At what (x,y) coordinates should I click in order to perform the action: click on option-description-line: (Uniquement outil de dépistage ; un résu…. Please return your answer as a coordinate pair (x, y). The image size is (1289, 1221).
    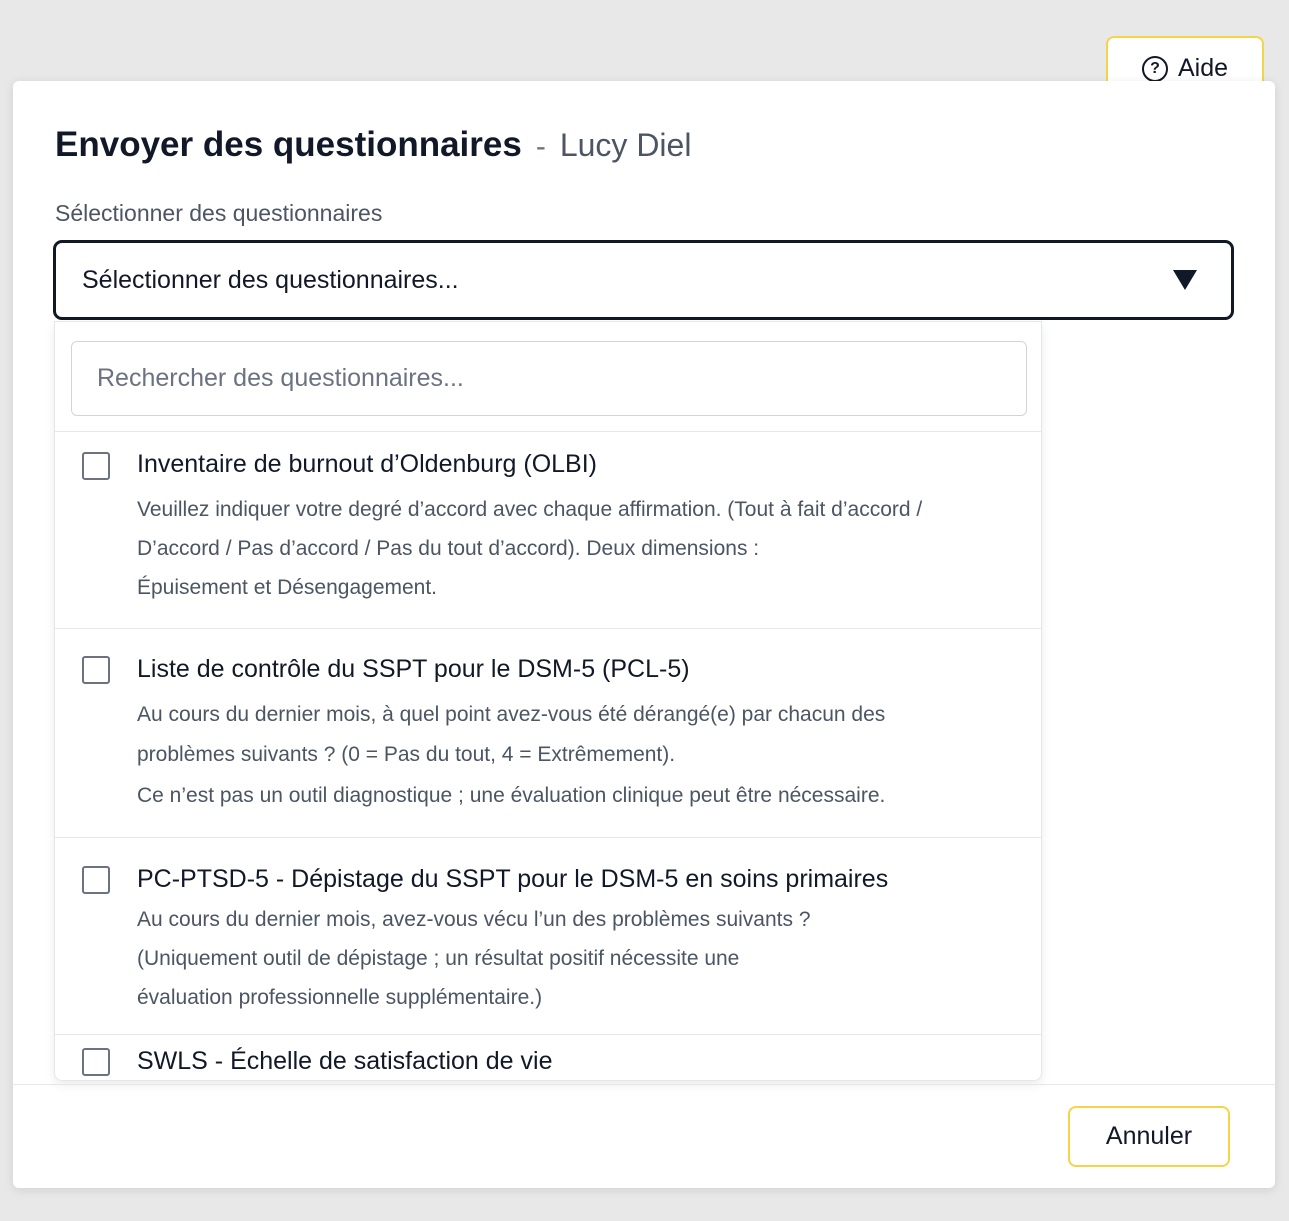
    Looking at the image, I should click on (438, 958).